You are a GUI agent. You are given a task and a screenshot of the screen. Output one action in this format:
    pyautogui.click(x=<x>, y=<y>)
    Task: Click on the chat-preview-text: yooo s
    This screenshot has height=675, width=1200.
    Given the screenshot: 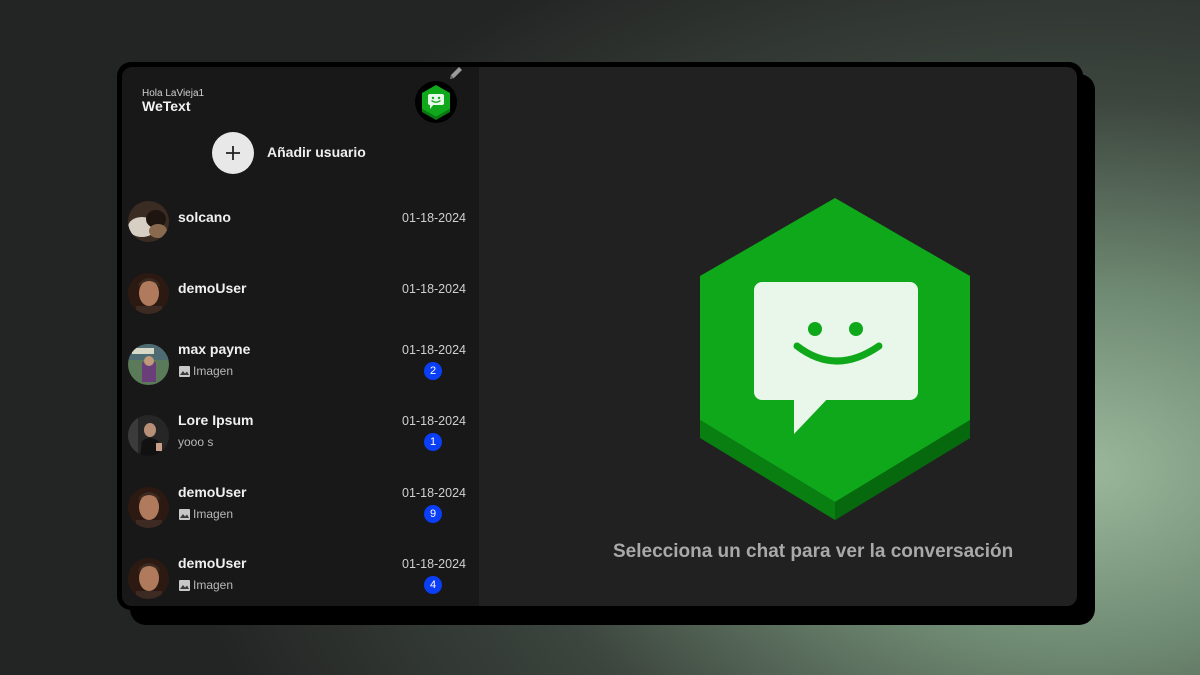 What is the action you would take?
    pyautogui.click(x=196, y=442)
    